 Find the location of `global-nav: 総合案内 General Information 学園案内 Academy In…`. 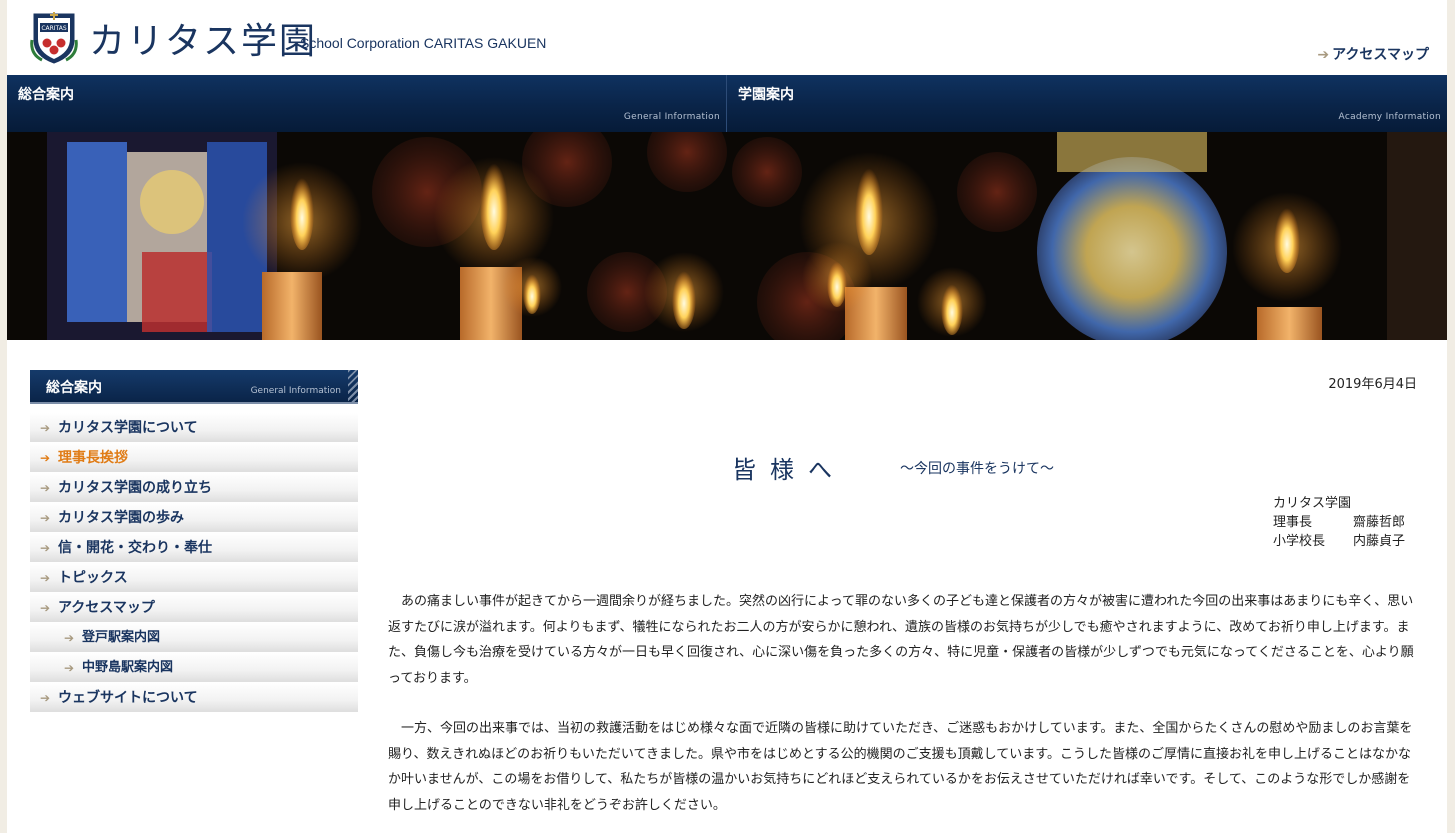

global-nav: 総合案内 General Information 学園案内 Academy In… is located at coordinates (727, 103).